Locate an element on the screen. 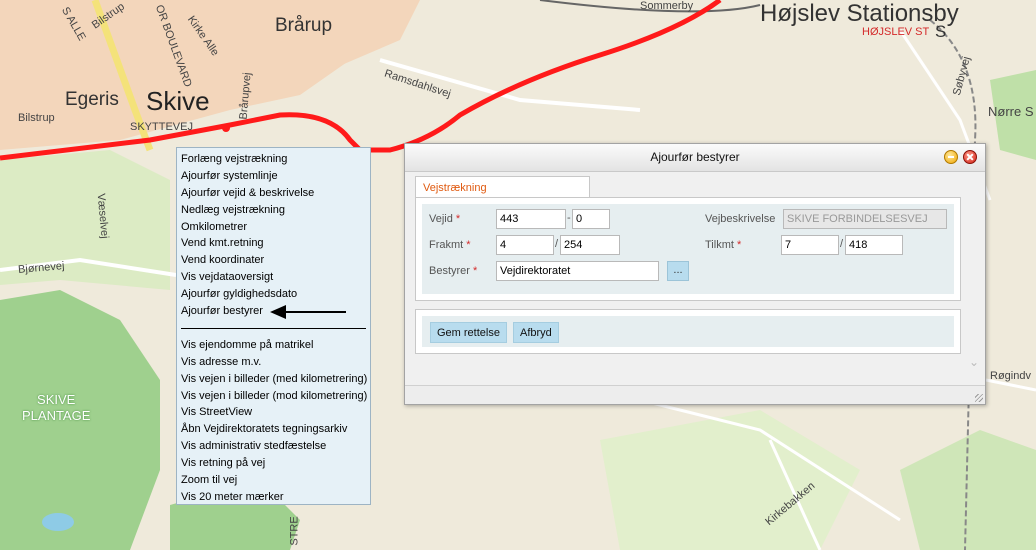 This screenshot has height=550, width=1036. save-button: Gem rettelse is located at coordinates (468, 332).